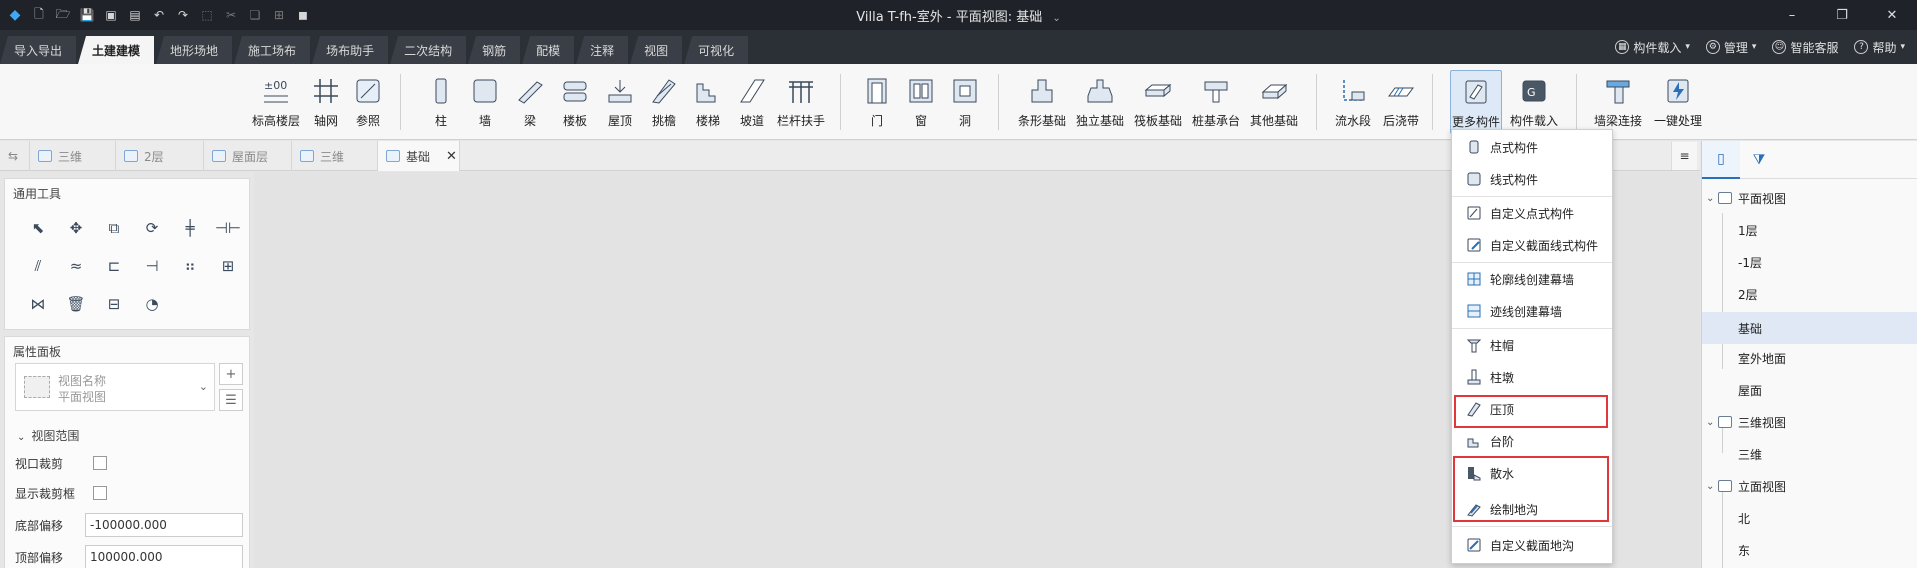 The image size is (1917, 568). I want to click on tab-rebar: 钢筋, so click(494, 50).